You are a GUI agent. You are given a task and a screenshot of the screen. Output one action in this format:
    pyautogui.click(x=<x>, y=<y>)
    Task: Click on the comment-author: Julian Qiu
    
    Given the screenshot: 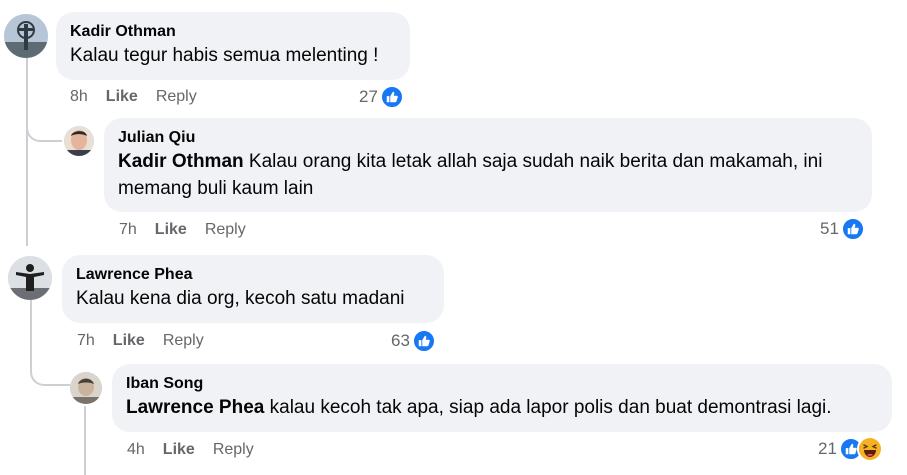 What is the action you would take?
    pyautogui.click(x=488, y=138)
    